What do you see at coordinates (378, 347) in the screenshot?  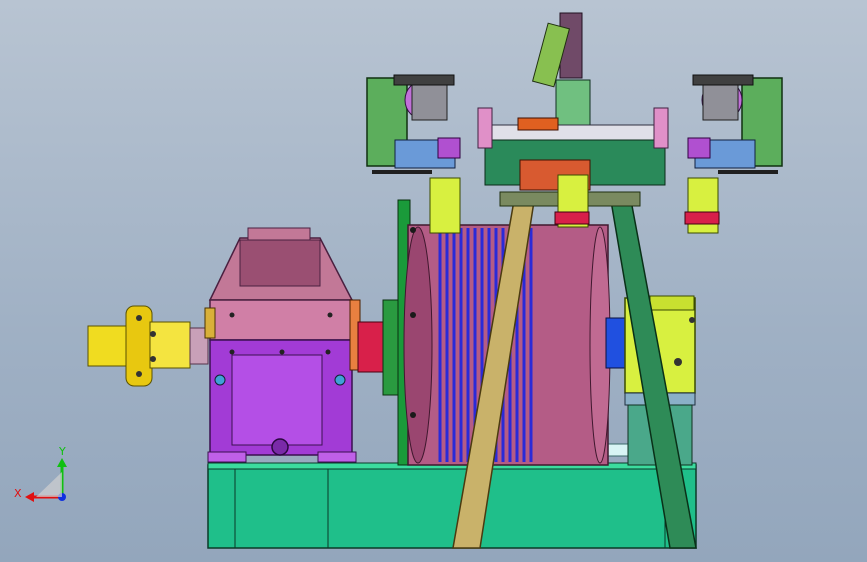 I see `drum-coupling` at bounding box center [378, 347].